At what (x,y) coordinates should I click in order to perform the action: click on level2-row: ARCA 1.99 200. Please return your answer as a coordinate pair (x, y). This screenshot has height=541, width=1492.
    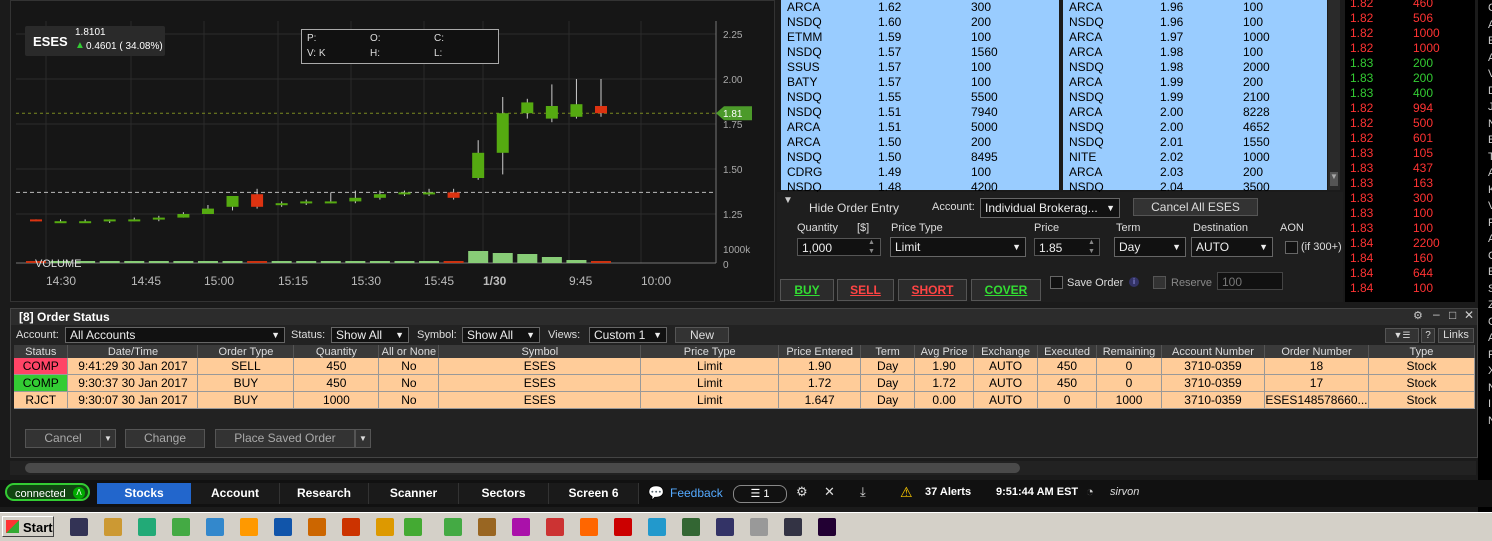
    Looking at the image, I should click on (1195, 82).